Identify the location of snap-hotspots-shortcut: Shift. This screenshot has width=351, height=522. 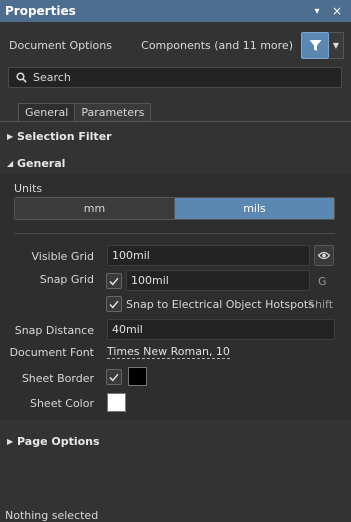
(321, 304).